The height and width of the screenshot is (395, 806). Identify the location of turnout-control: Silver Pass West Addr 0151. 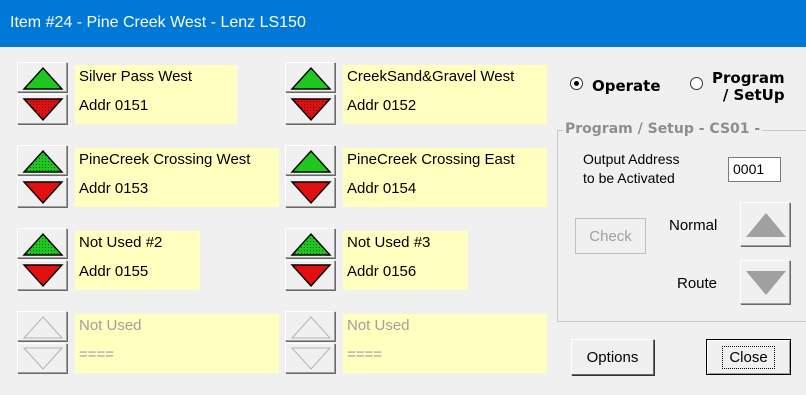
(151, 94).